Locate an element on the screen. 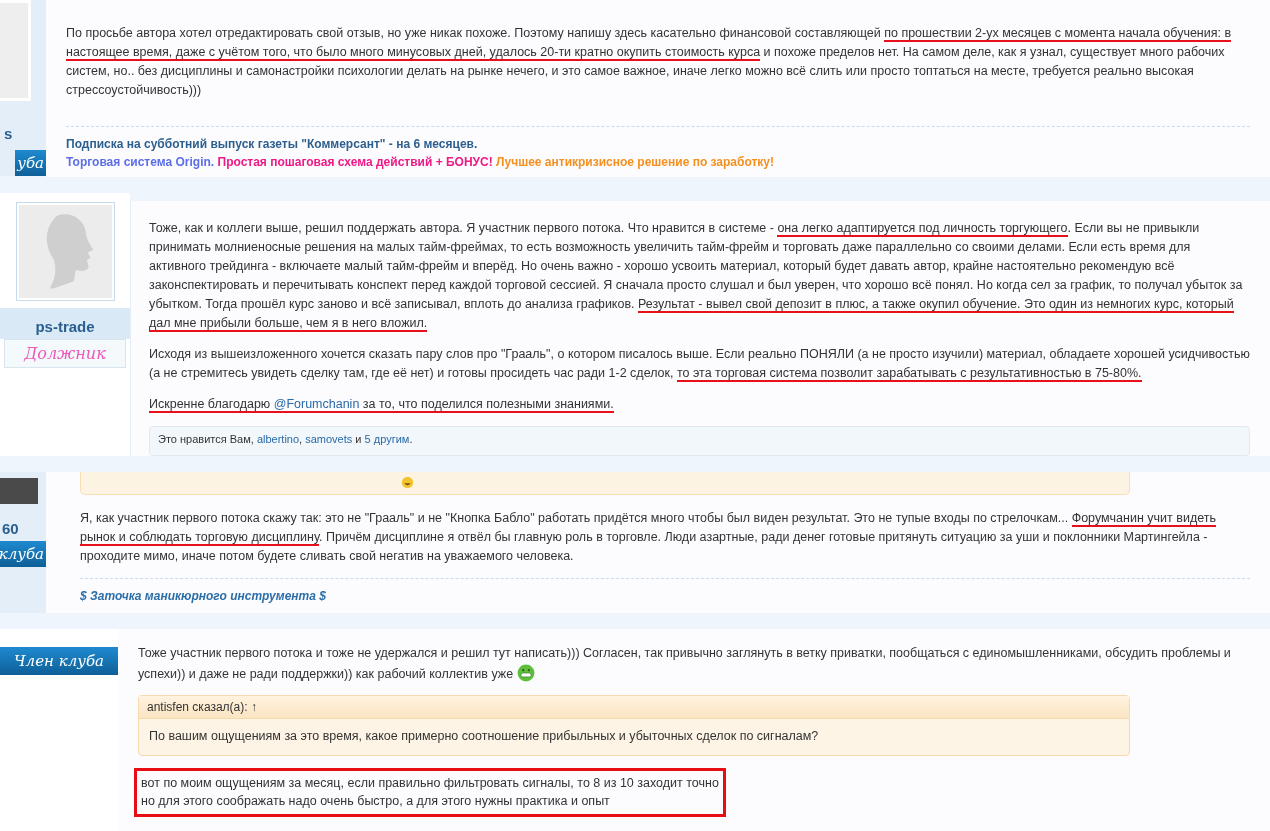 The image size is (1270, 831). quote-author: antisfen сказал(а): ↑ is located at coordinates (634, 707).